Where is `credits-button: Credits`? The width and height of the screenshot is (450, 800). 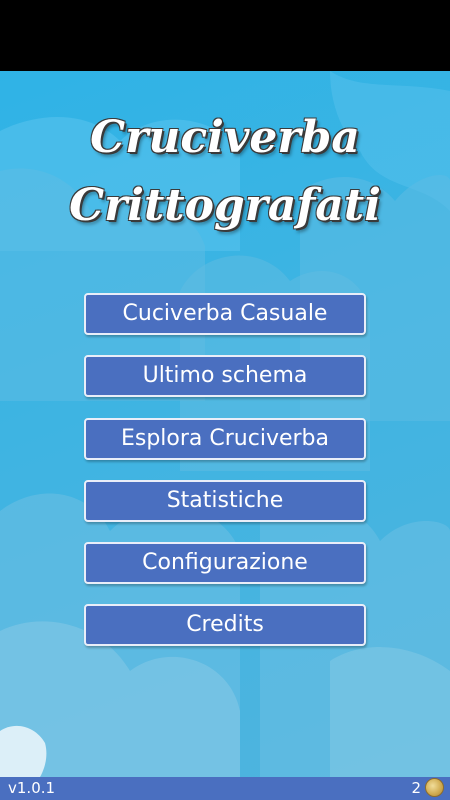
credits-button: Credits is located at coordinates (225, 625).